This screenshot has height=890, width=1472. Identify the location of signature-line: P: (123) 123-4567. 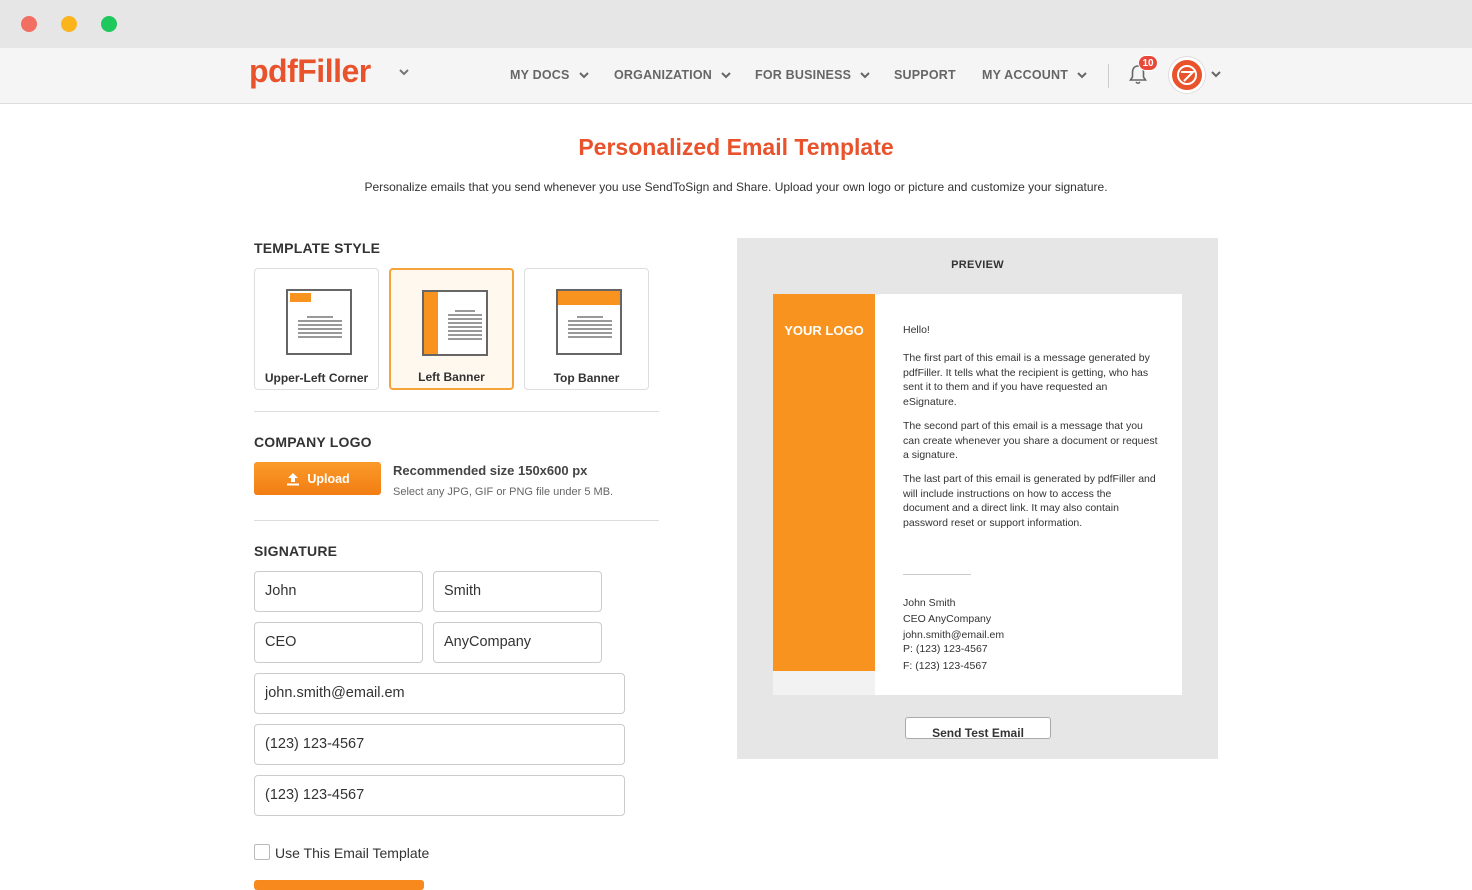
(945, 649).